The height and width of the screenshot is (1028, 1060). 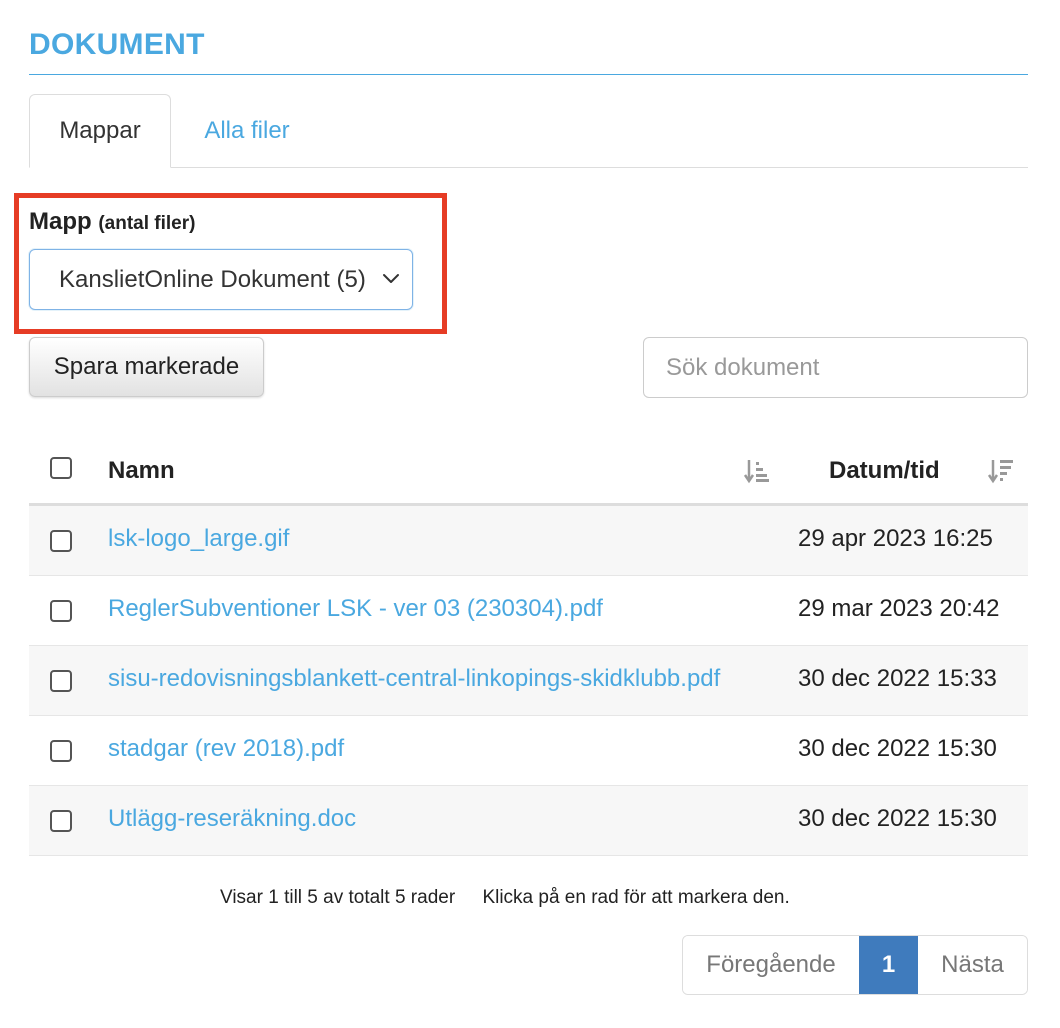 I want to click on table-row: Utlägg-reseräkning.doc 30 dec 2022 15:30, so click(x=528, y=821).